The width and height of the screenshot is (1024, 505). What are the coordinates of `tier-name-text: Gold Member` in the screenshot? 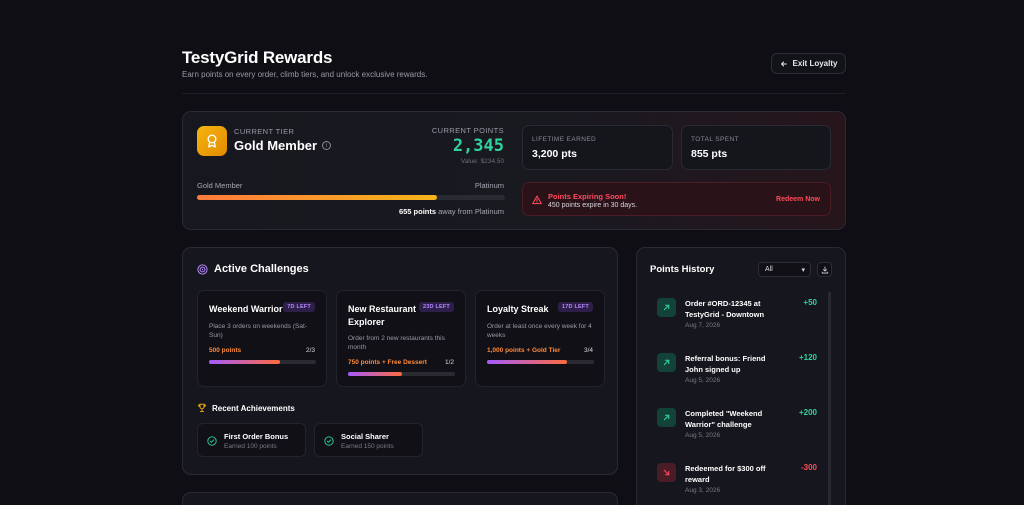 It's located at (276, 145).